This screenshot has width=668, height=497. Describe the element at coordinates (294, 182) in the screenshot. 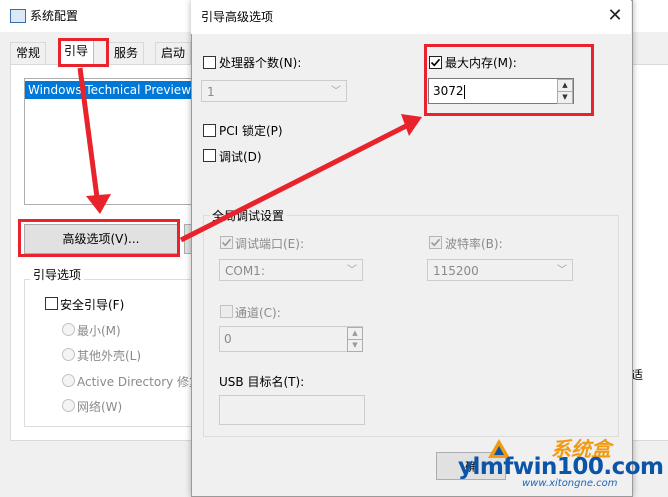

I see `arrow-button-to-memory` at that location.